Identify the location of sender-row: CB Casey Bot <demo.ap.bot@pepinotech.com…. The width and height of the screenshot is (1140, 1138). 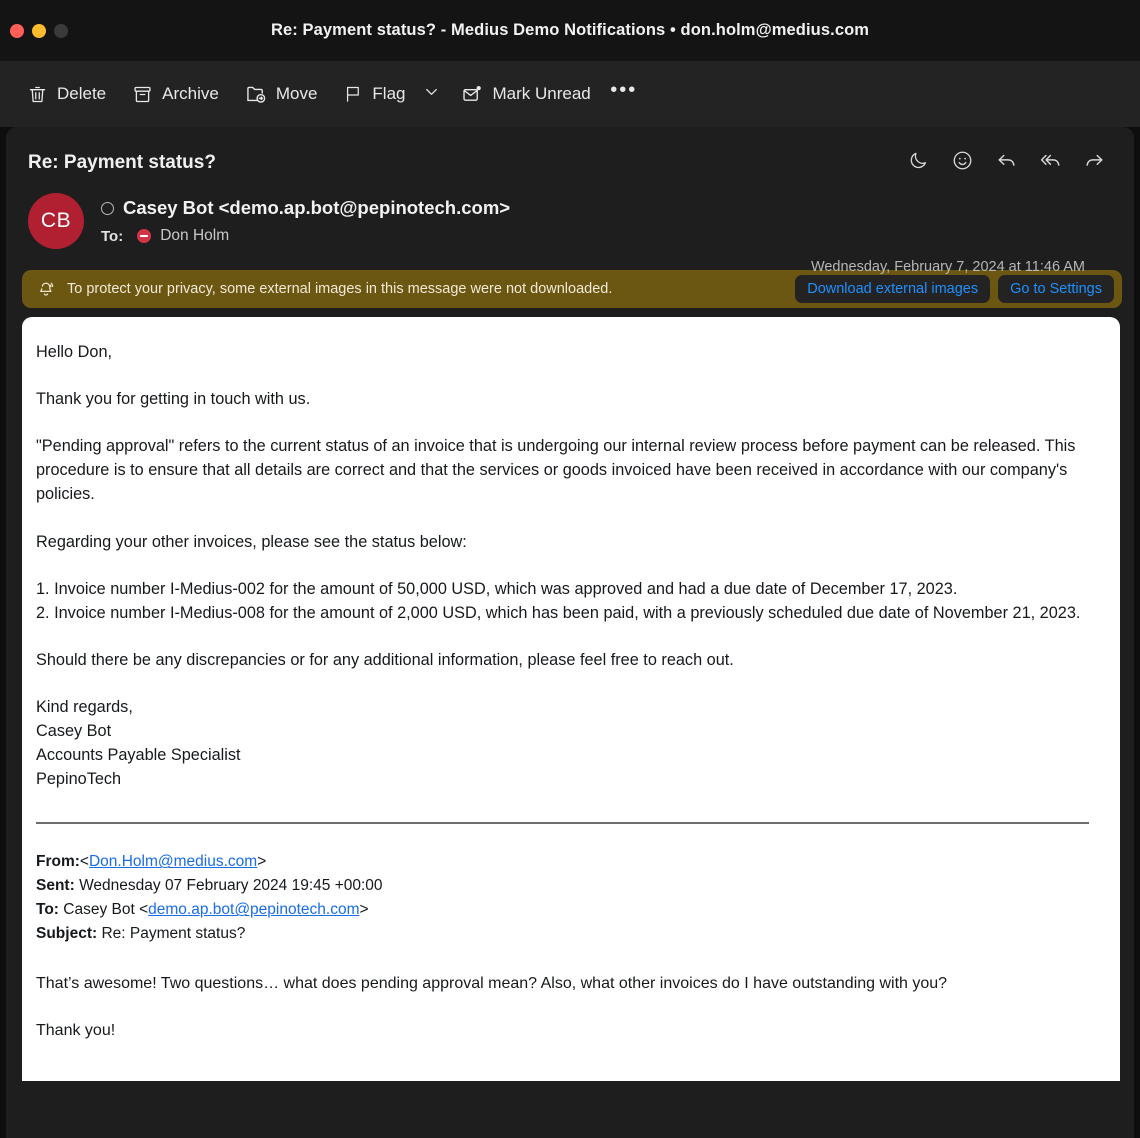
(570, 234).